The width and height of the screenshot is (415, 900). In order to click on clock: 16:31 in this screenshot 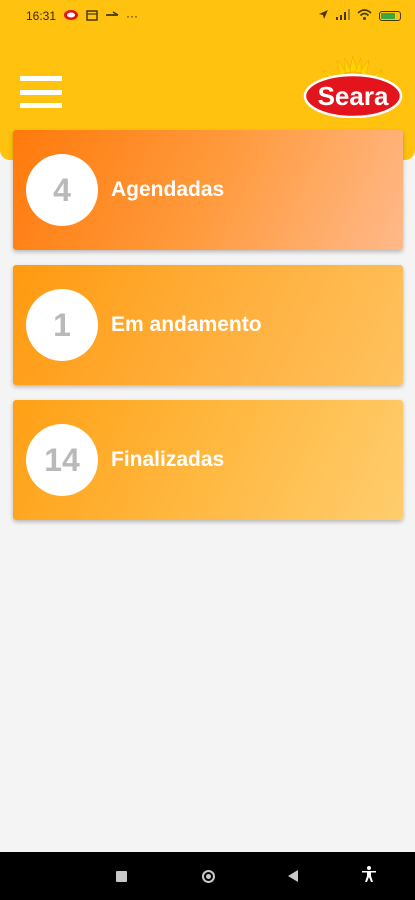, I will do `click(41, 16)`.